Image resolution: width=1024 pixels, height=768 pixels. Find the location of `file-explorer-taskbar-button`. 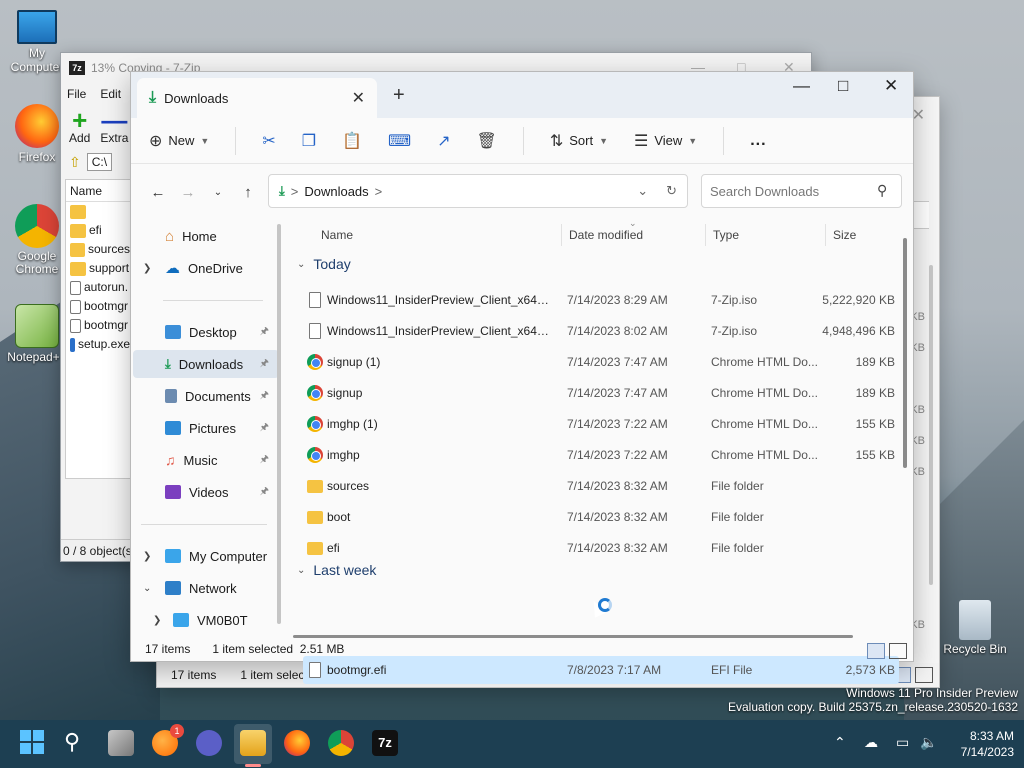

file-explorer-taskbar-button is located at coordinates (253, 743).